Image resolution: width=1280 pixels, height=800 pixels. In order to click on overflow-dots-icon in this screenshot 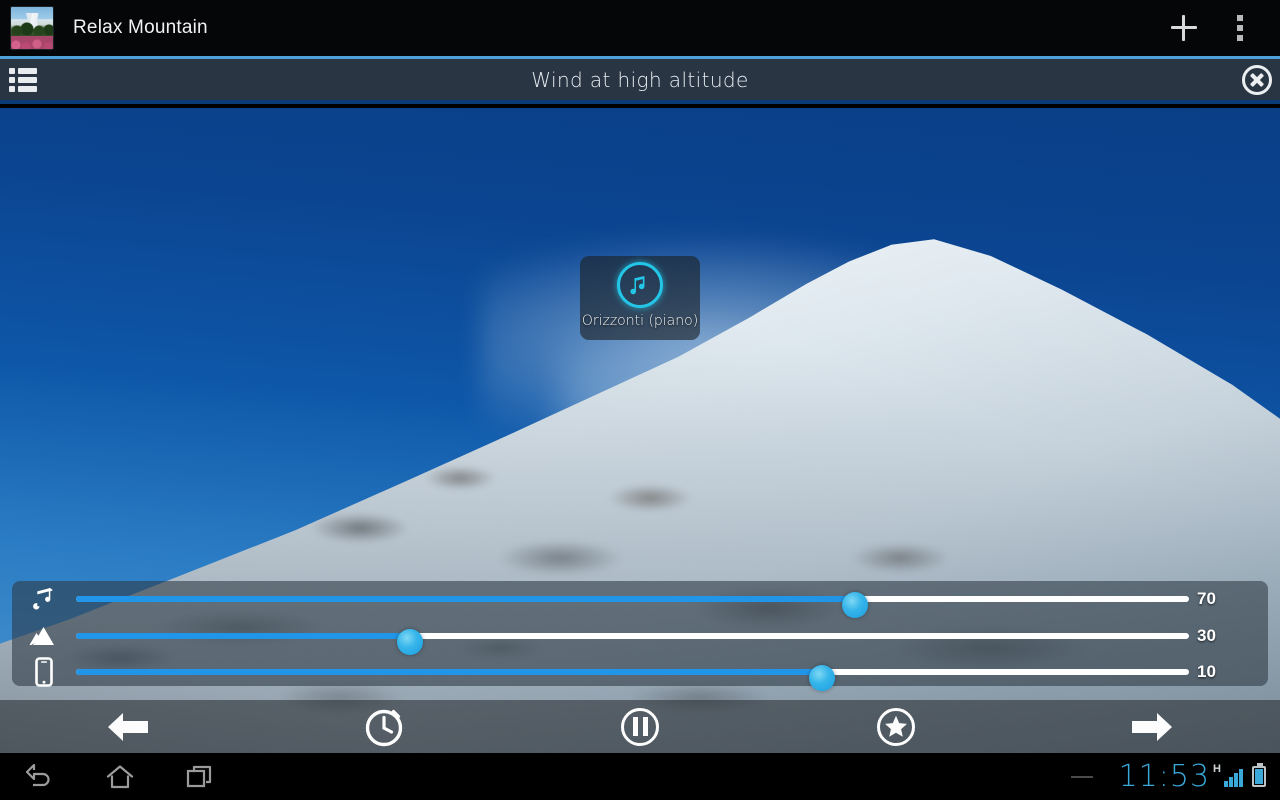, I will do `click(1240, 28)`.